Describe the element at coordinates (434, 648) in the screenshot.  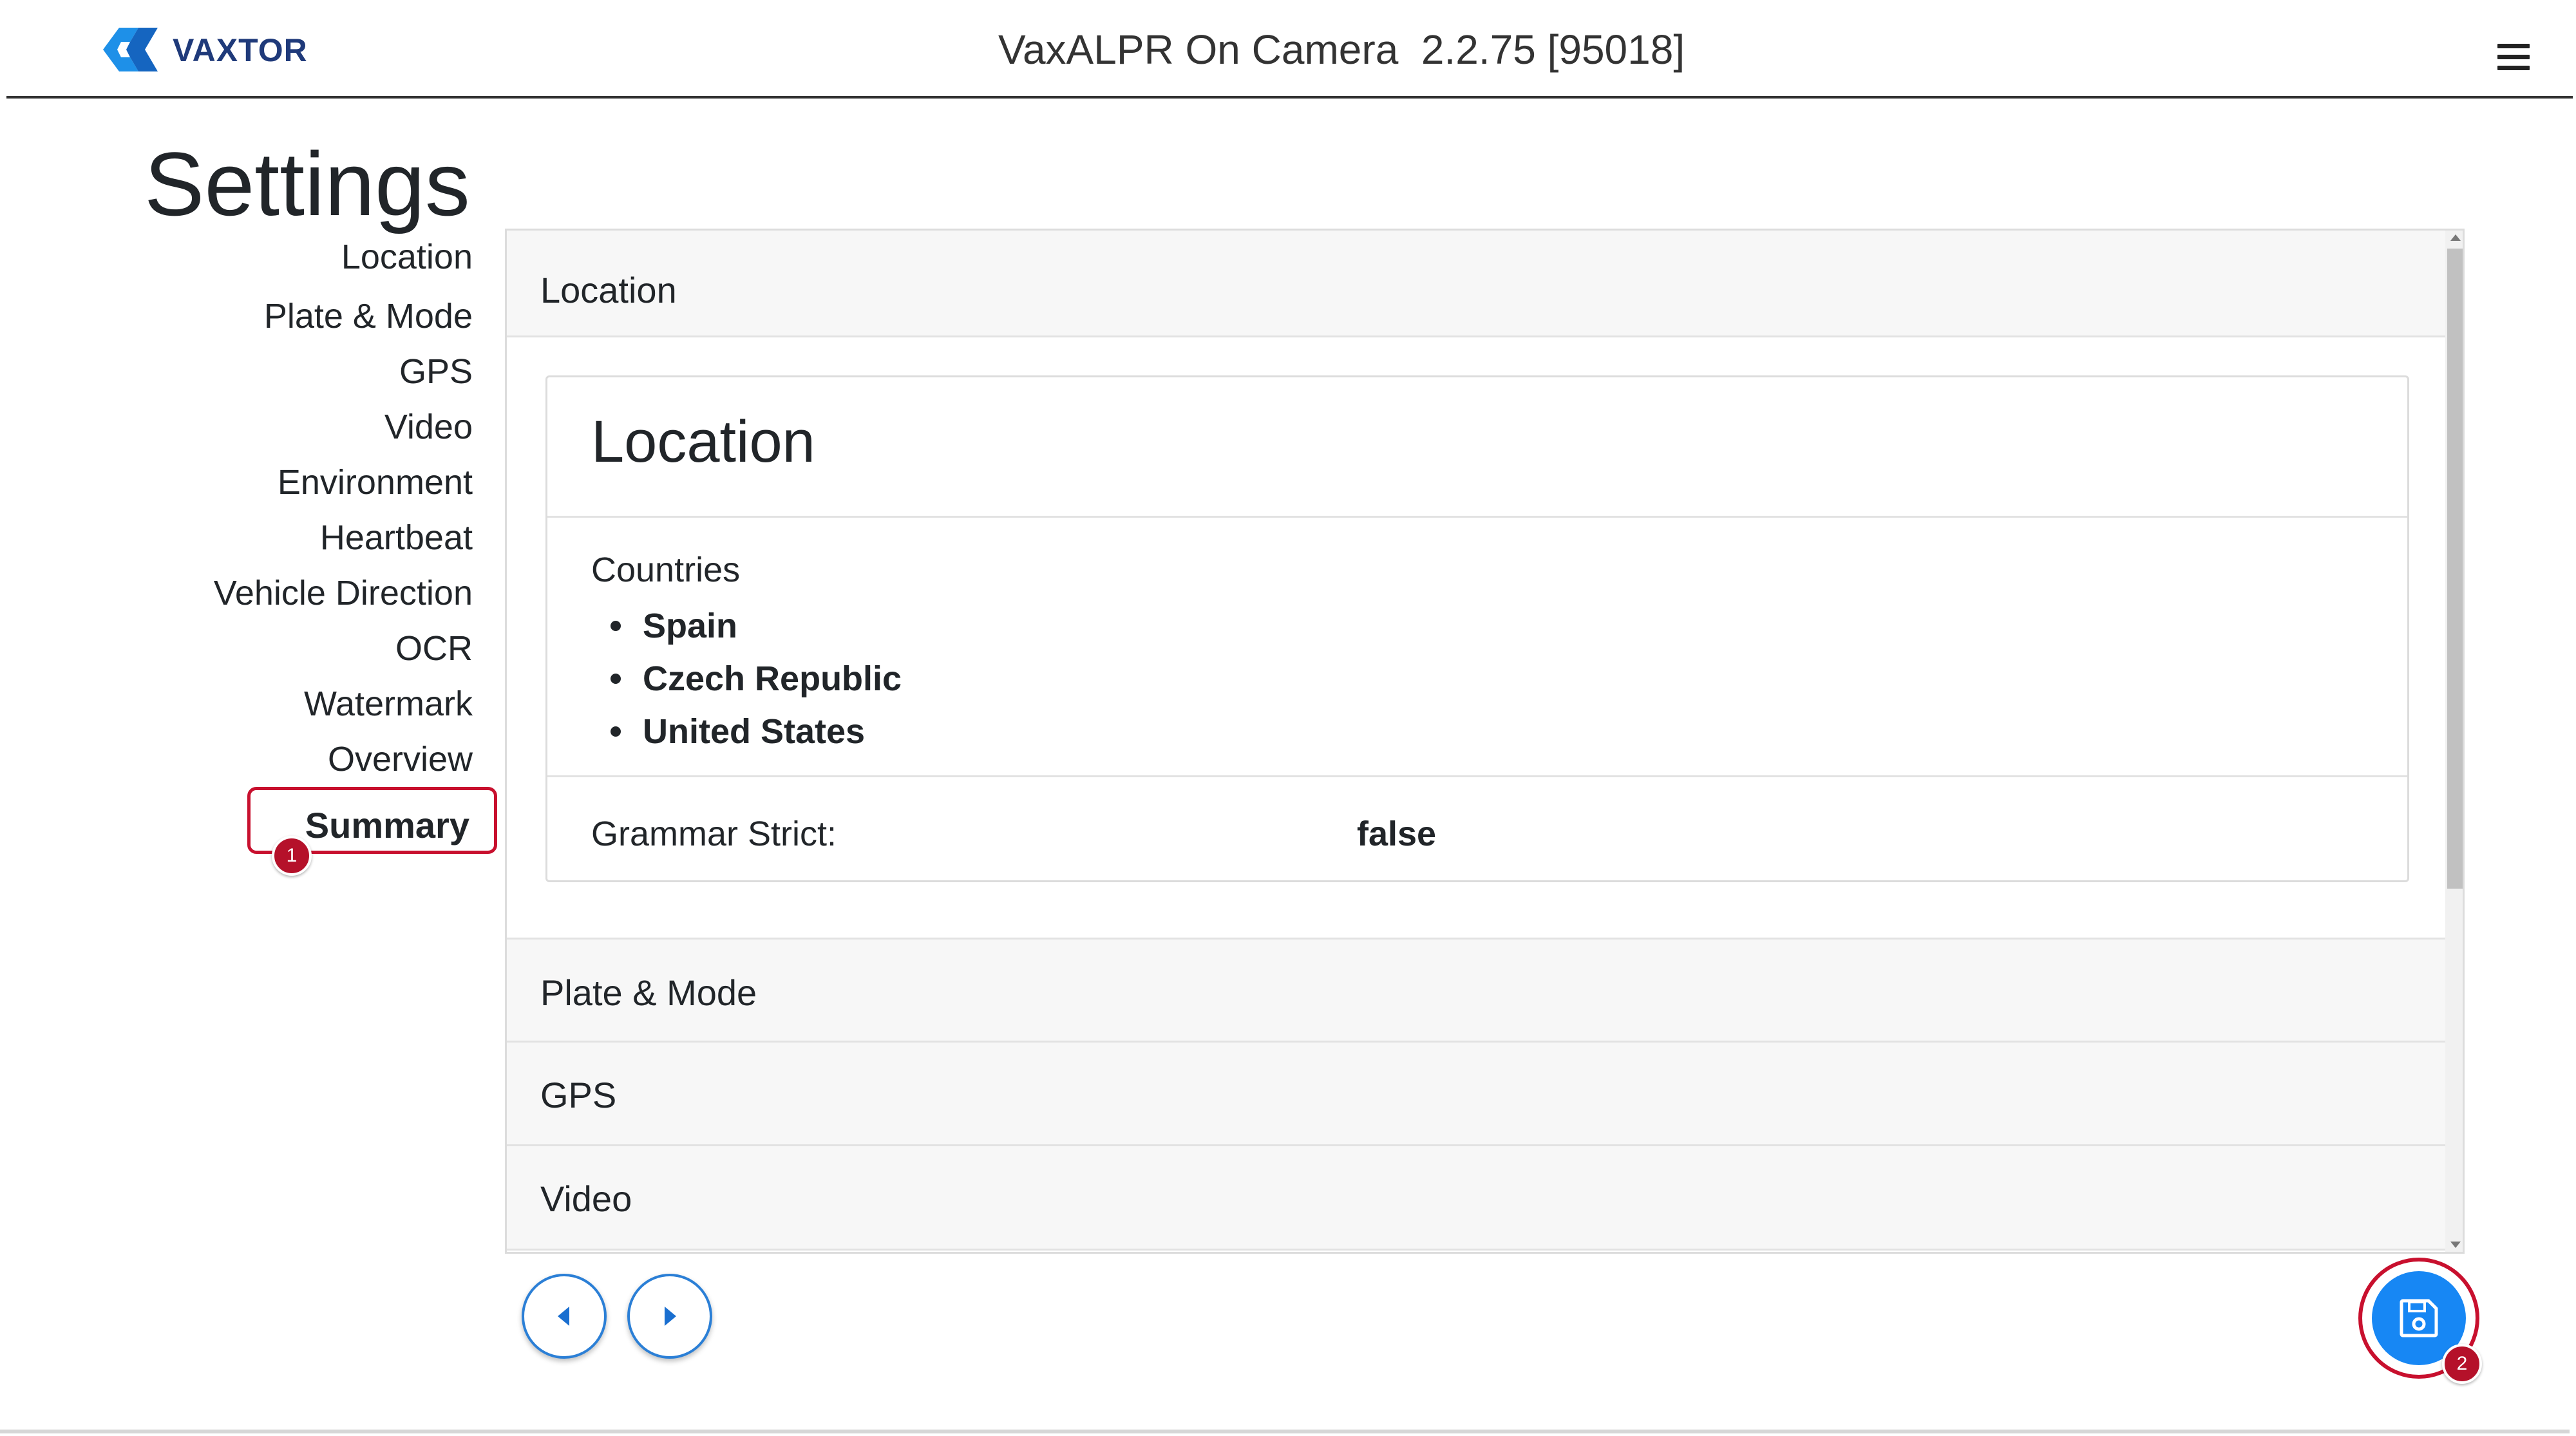
I see `sidebar-item-ocr: OCR` at that location.